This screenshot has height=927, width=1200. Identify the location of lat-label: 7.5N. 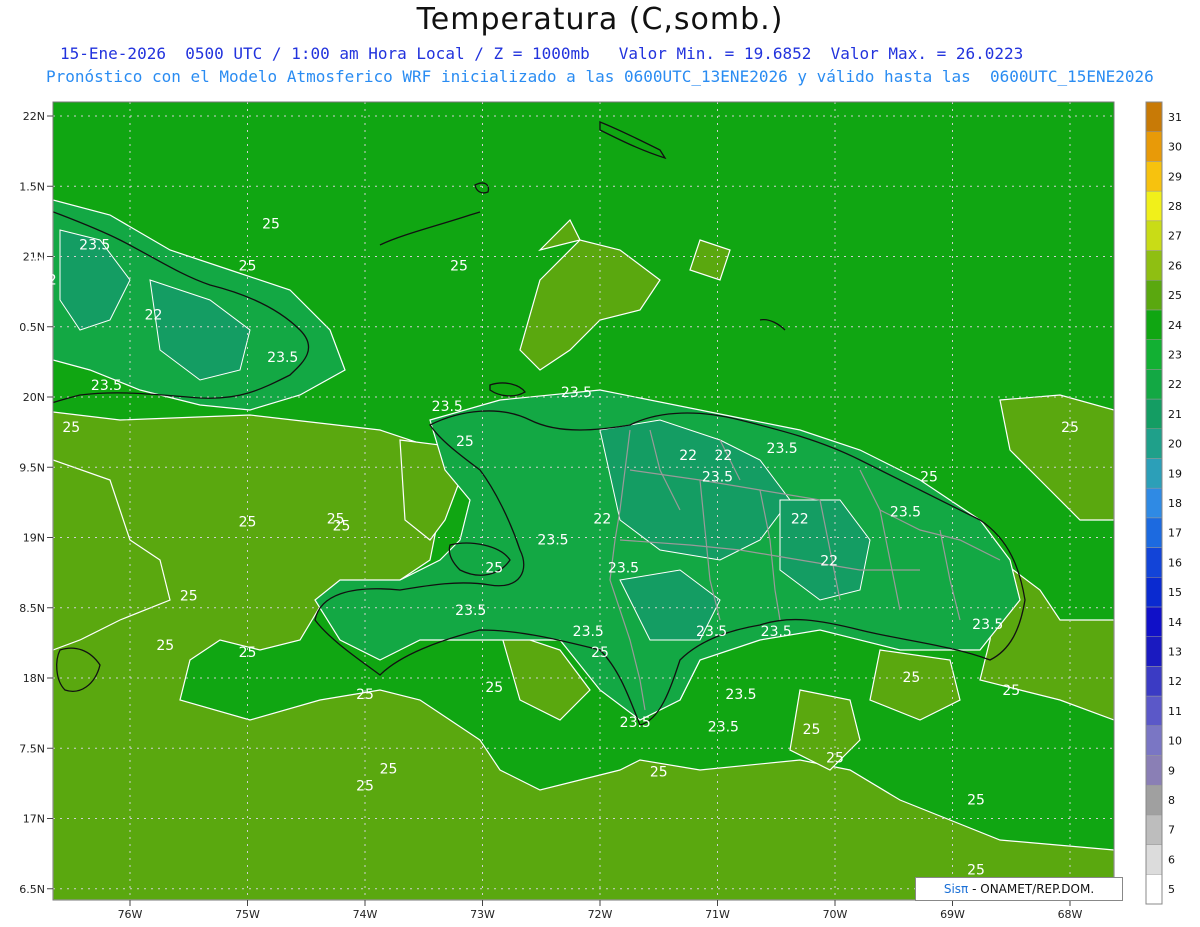
(32, 748).